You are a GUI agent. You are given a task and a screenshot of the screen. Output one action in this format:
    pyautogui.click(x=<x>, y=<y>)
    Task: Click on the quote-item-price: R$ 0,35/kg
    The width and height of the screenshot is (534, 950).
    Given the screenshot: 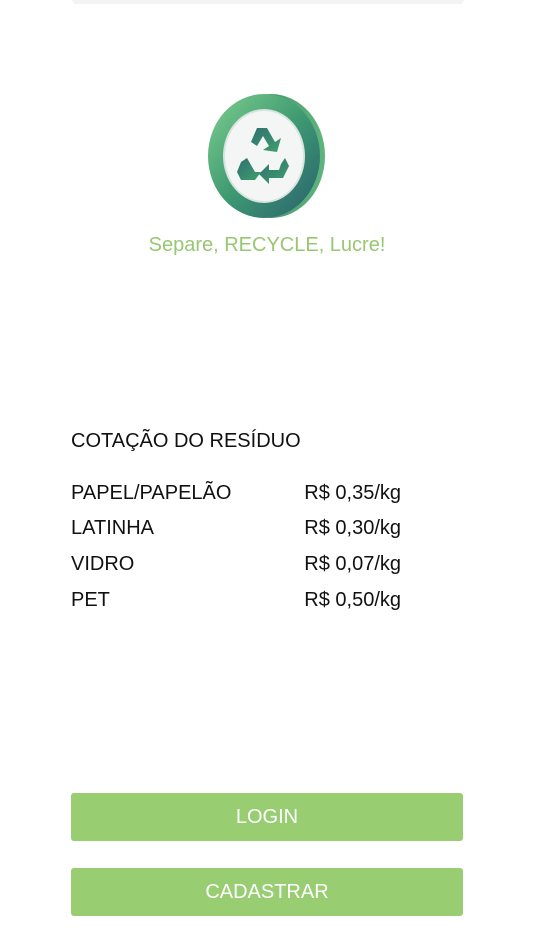 What is the action you would take?
    pyautogui.click(x=352, y=493)
    